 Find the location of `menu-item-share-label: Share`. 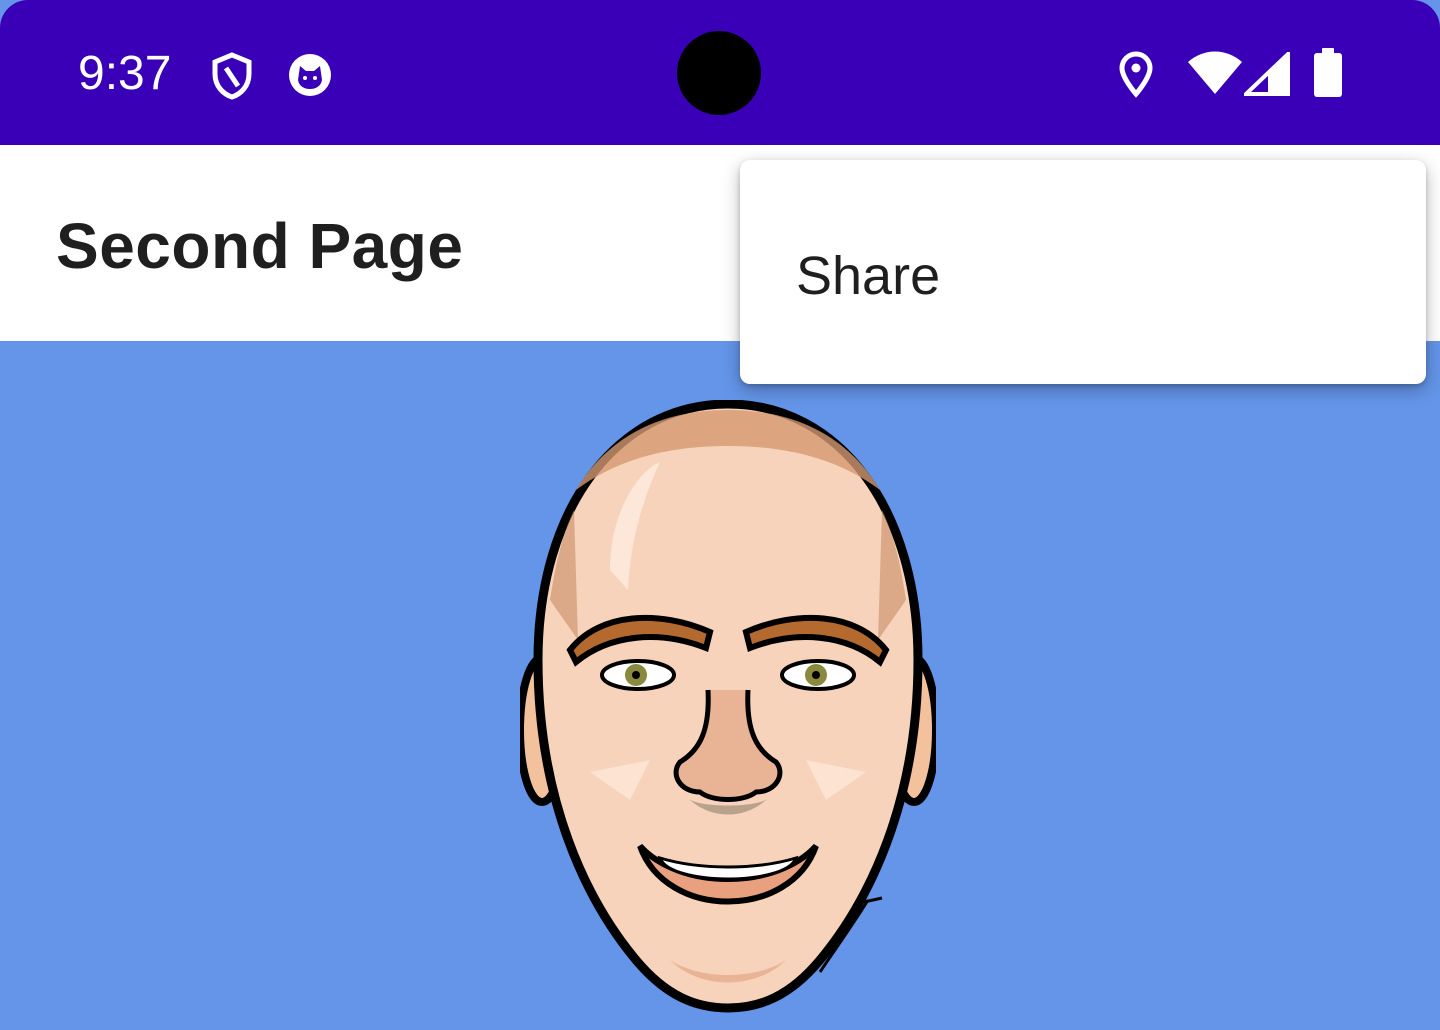

menu-item-share-label: Share is located at coordinates (868, 276).